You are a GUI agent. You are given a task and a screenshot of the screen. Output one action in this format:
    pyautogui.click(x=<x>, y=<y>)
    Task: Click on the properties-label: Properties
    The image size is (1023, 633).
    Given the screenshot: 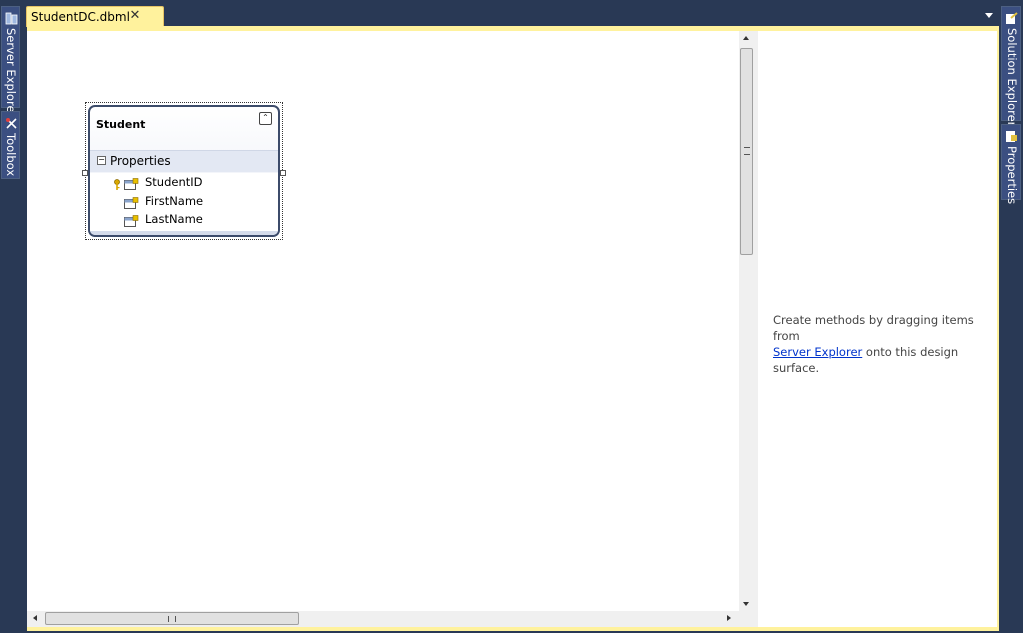 What is the action you would take?
    pyautogui.click(x=1012, y=175)
    